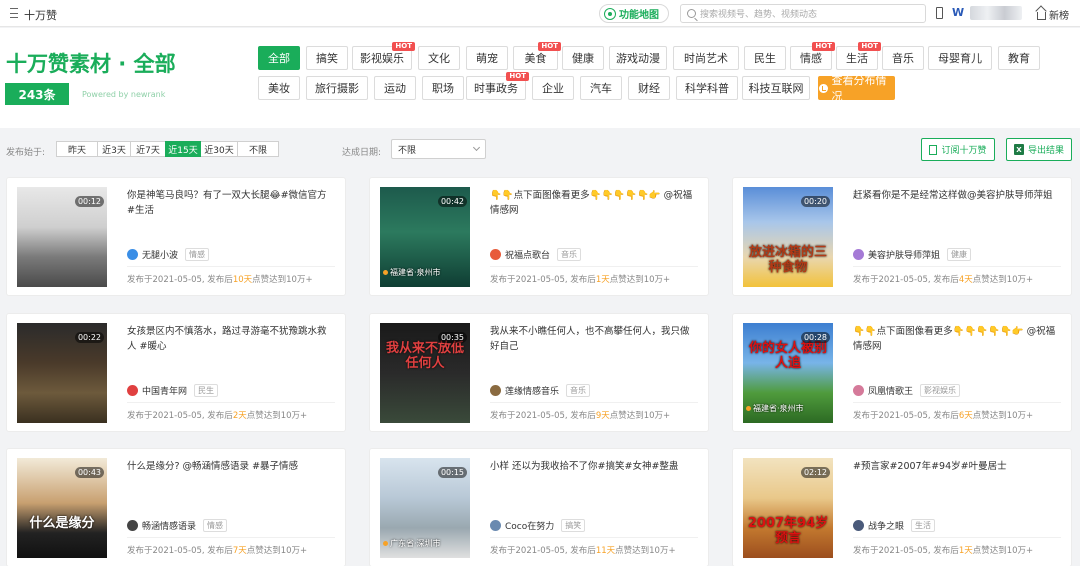 Image resolution: width=1080 pixels, height=566 pixels. I want to click on publish-option-5: 不限, so click(258, 149).